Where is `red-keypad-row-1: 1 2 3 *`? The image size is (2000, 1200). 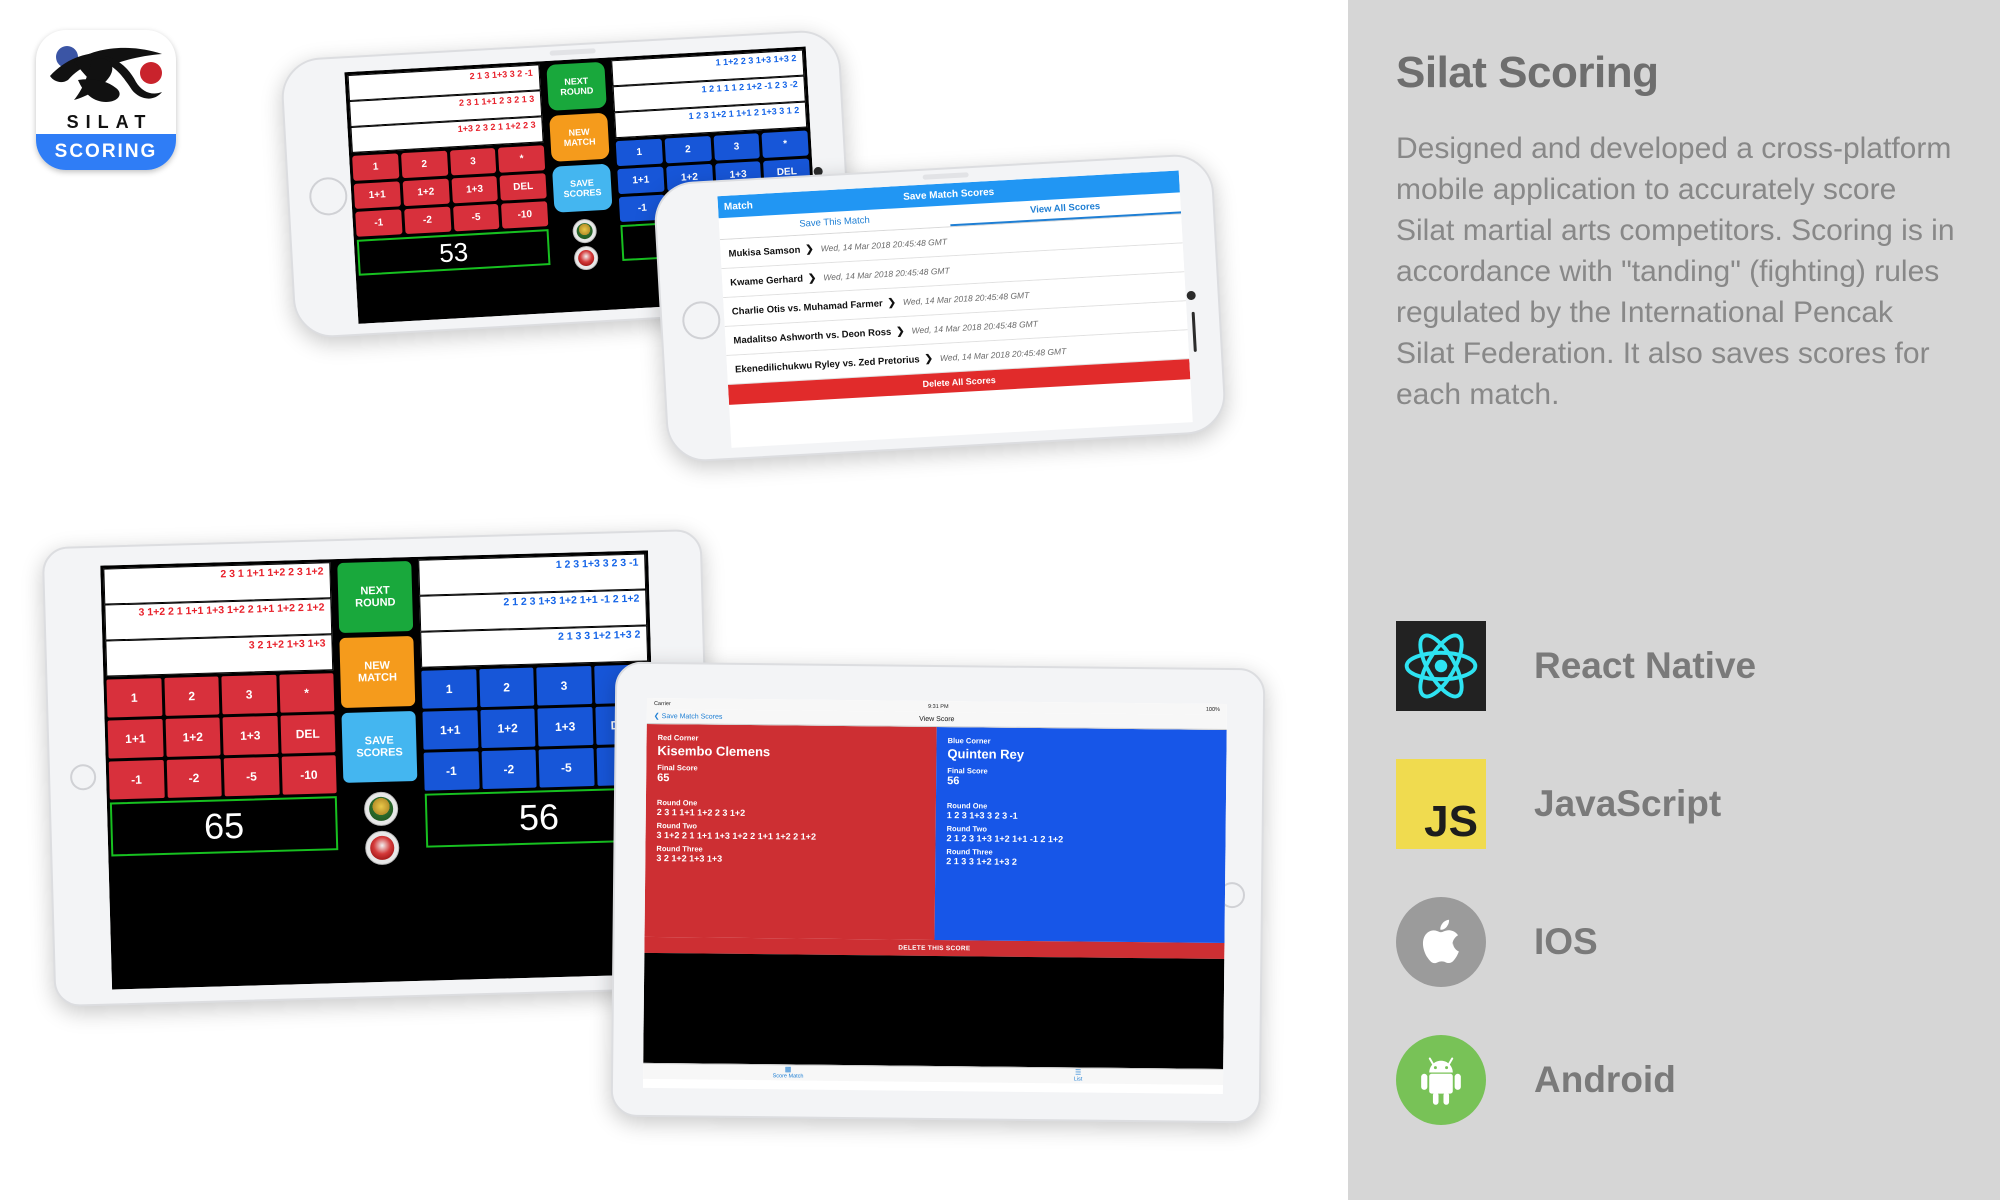
red-keypad-row-1: 1 2 3 * is located at coordinates (220, 695).